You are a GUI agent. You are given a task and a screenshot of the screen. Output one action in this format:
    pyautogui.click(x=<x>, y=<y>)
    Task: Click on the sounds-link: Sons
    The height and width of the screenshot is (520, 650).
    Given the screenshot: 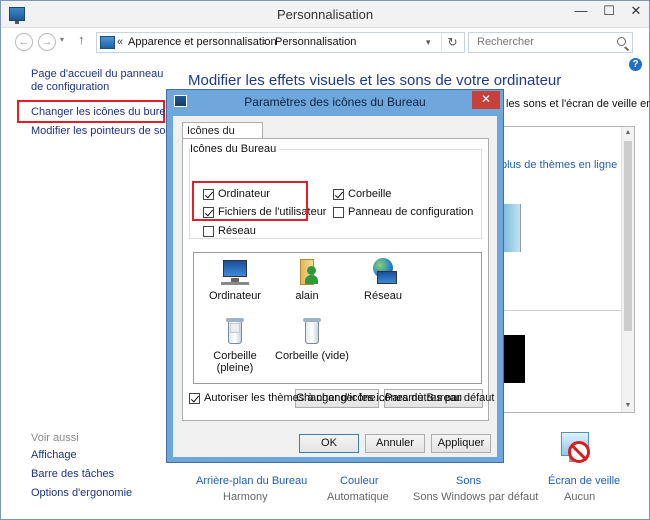 What is the action you would take?
    pyautogui.click(x=468, y=481)
    